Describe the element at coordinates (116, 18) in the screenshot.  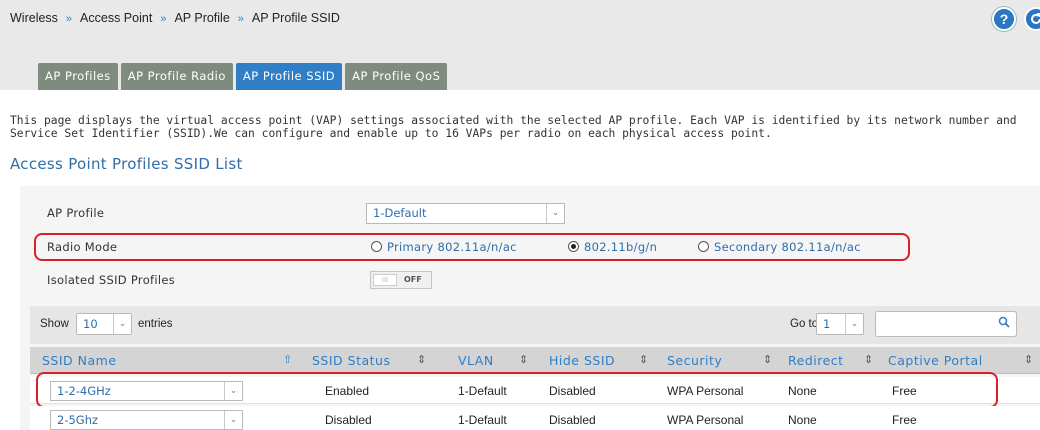
I see `breadcrumb-item-access-point: Access Point` at that location.